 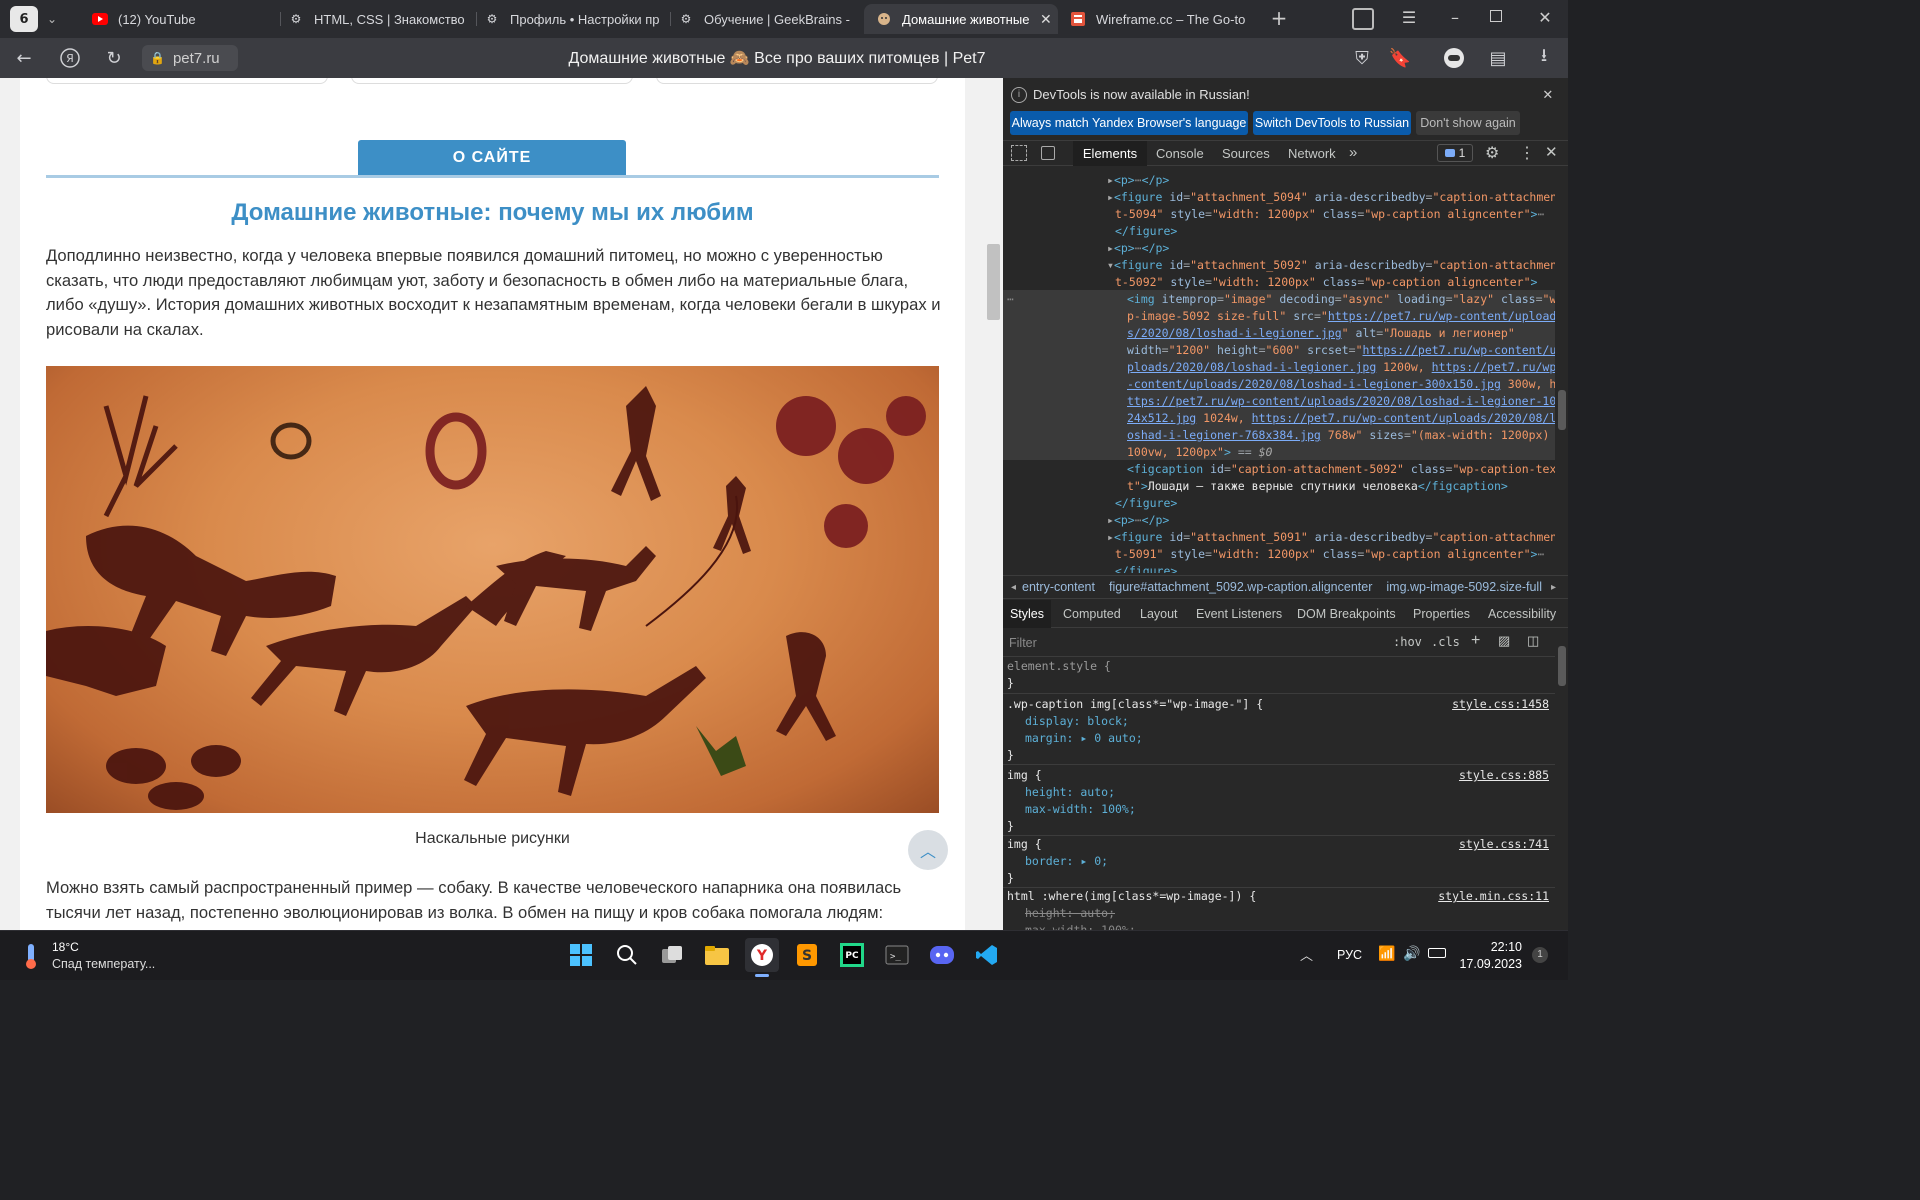 What do you see at coordinates (1239, 614) in the screenshot?
I see `tab-event-listeners: Event Listeners` at bounding box center [1239, 614].